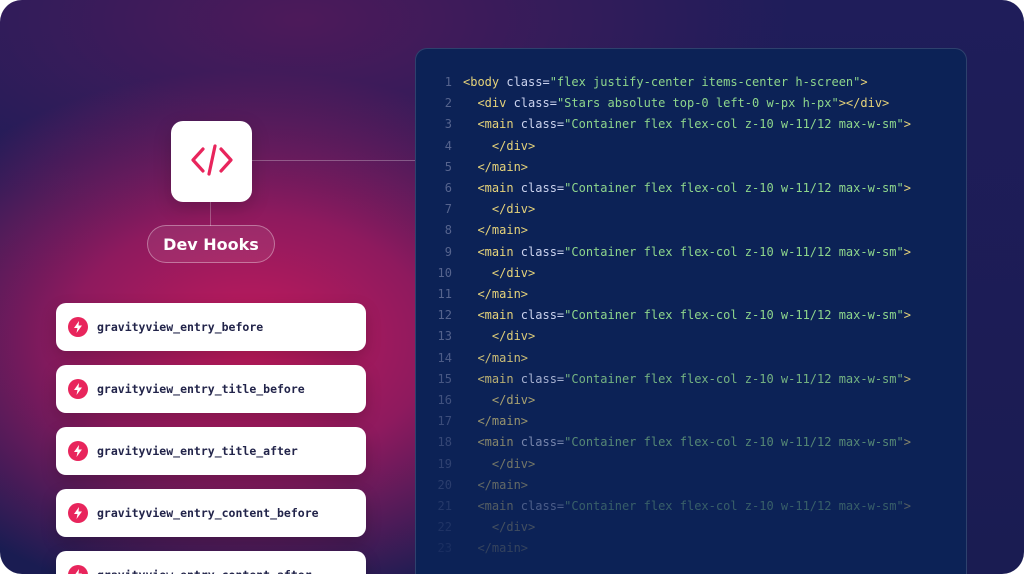 The image size is (1024, 574). Describe the element at coordinates (444, 315) in the screenshot. I see `line-number: 12` at that location.